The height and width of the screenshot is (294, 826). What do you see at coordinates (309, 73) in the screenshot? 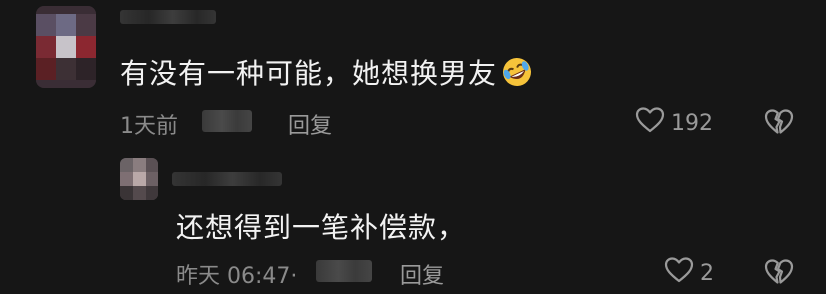
I see `comment-body: 有没有一种可能，她想换男友` at bounding box center [309, 73].